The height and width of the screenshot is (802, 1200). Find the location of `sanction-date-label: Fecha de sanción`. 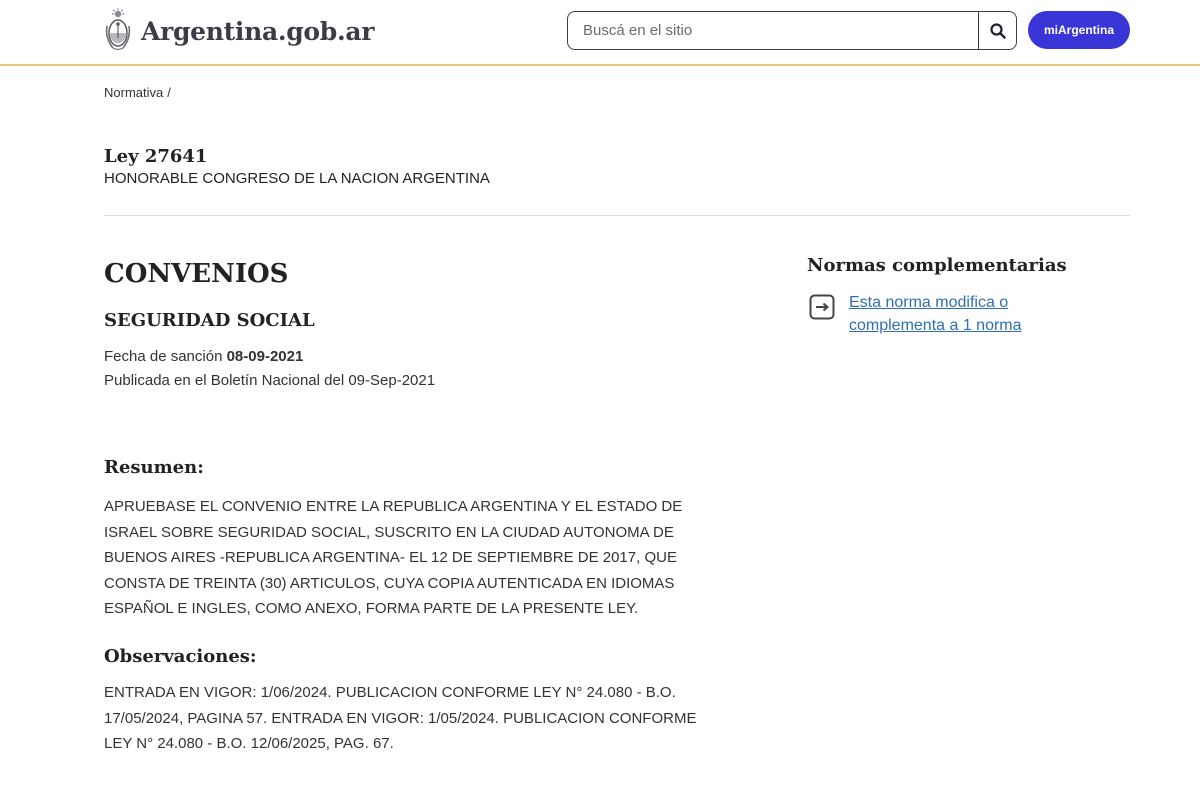

sanction-date-label: Fecha de sanción is located at coordinates (163, 356).